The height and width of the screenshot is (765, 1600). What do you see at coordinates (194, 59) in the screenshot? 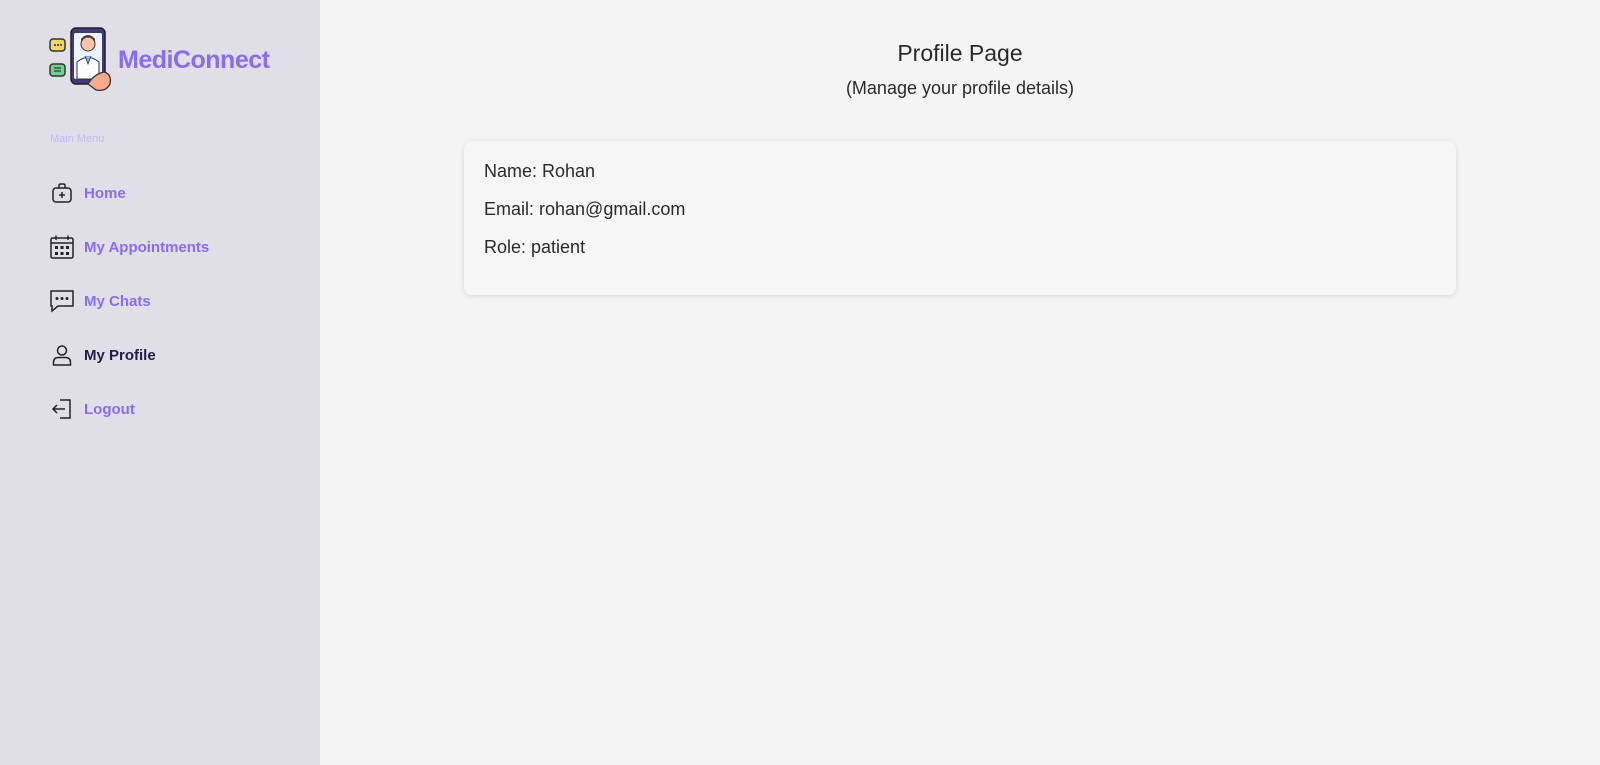
I see `brand-name: MediConnect` at bounding box center [194, 59].